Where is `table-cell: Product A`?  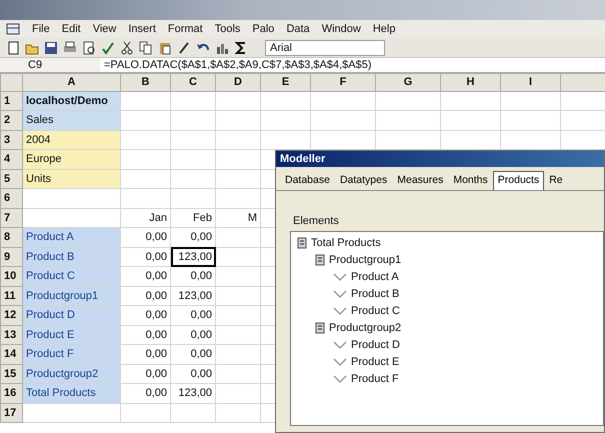
table-cell: Product A is located at coordinates (71, 237).